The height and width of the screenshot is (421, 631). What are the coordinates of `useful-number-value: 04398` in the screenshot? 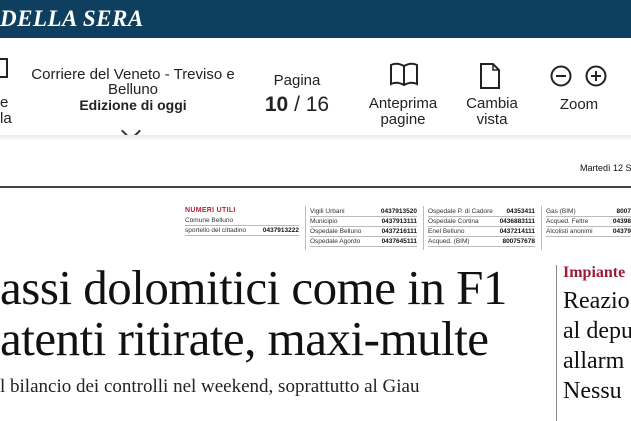 It's located at (621, 221).